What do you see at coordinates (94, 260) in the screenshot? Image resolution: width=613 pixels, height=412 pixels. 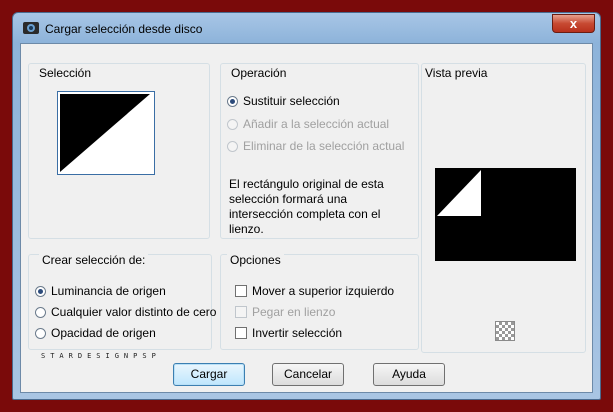 I see `group-crear-label: Crear selección de:` at bounding box center [94, 260].